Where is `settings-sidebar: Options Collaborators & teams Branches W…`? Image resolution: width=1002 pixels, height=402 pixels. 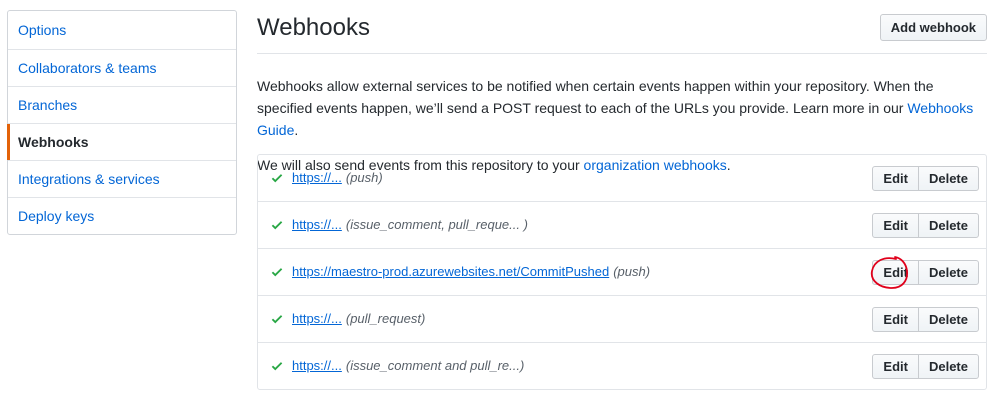 settings-sidebar: Options Collaborators & teams Branches W… is located at coordinates (122, 122).